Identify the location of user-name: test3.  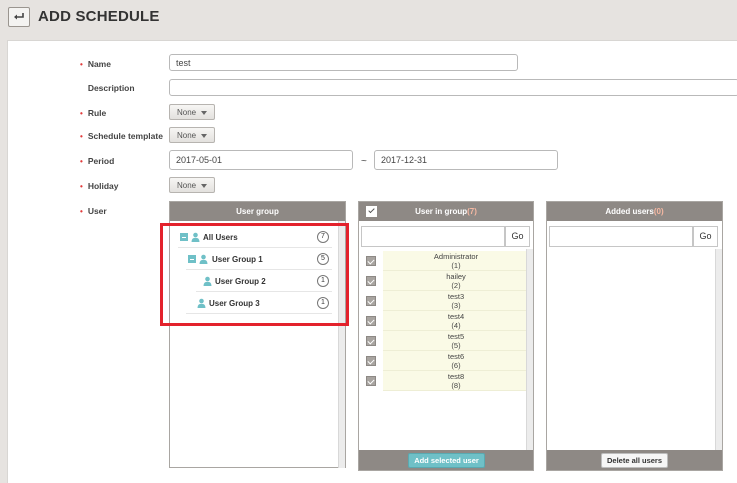
(456, 296).